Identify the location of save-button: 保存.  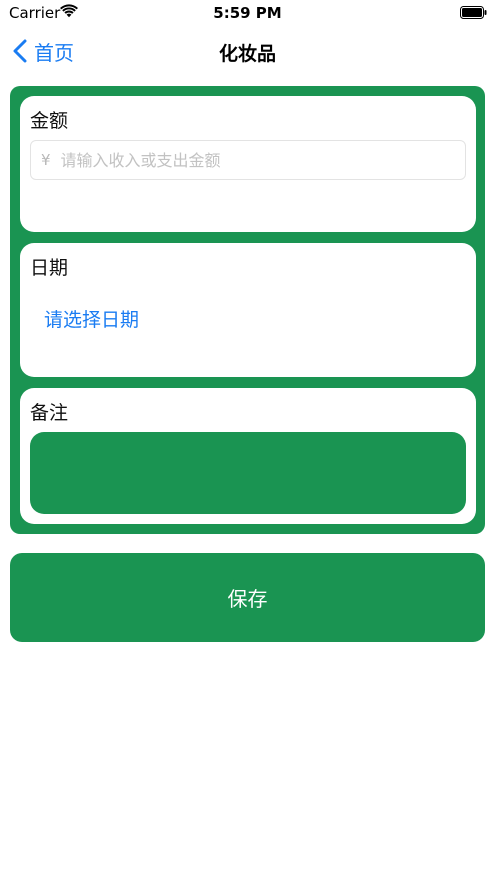
(247, 597).